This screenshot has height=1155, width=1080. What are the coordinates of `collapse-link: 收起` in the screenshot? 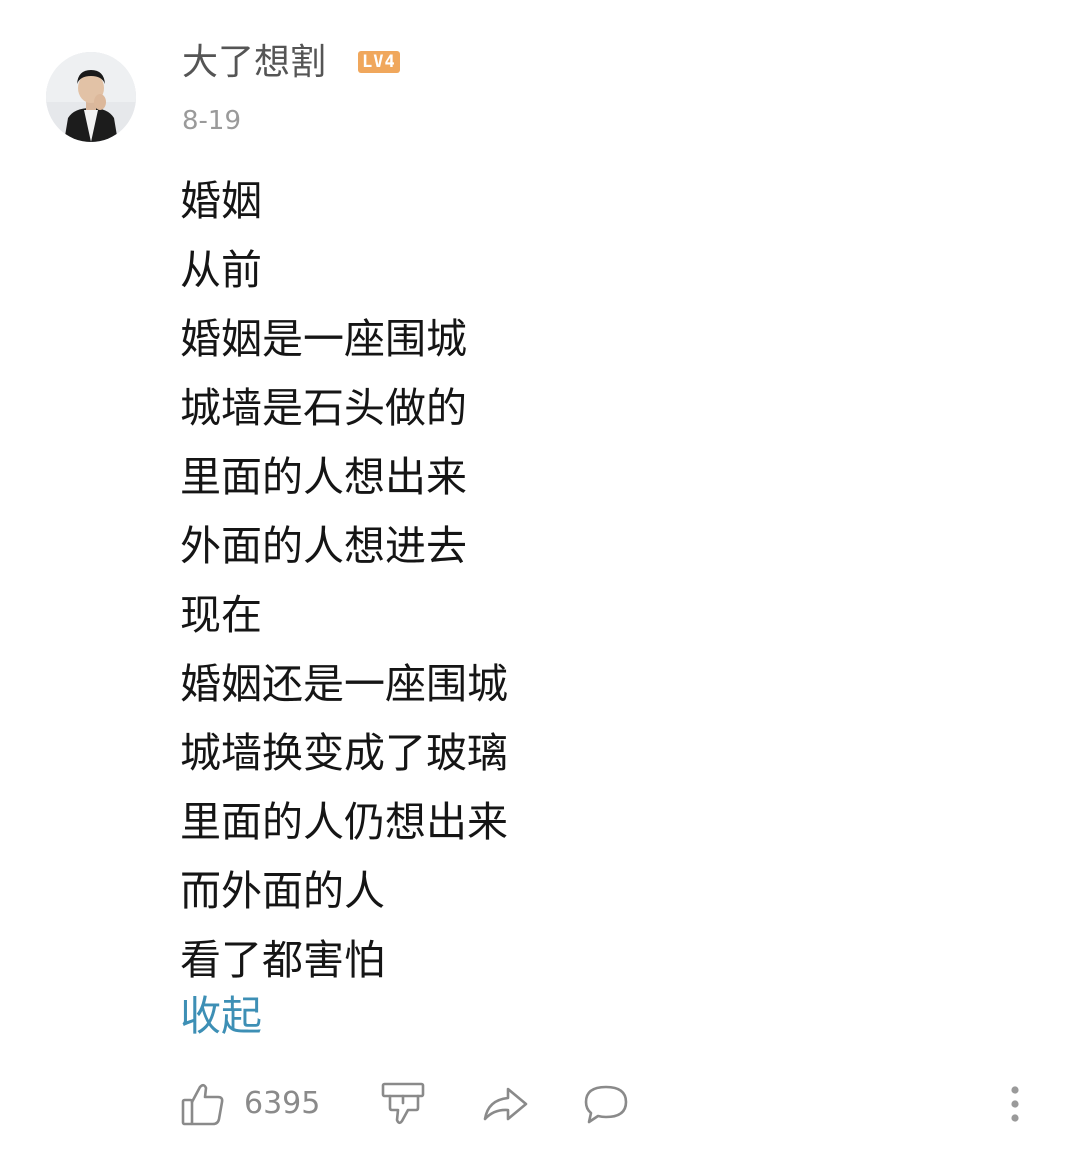 It's located at (221, 1016).